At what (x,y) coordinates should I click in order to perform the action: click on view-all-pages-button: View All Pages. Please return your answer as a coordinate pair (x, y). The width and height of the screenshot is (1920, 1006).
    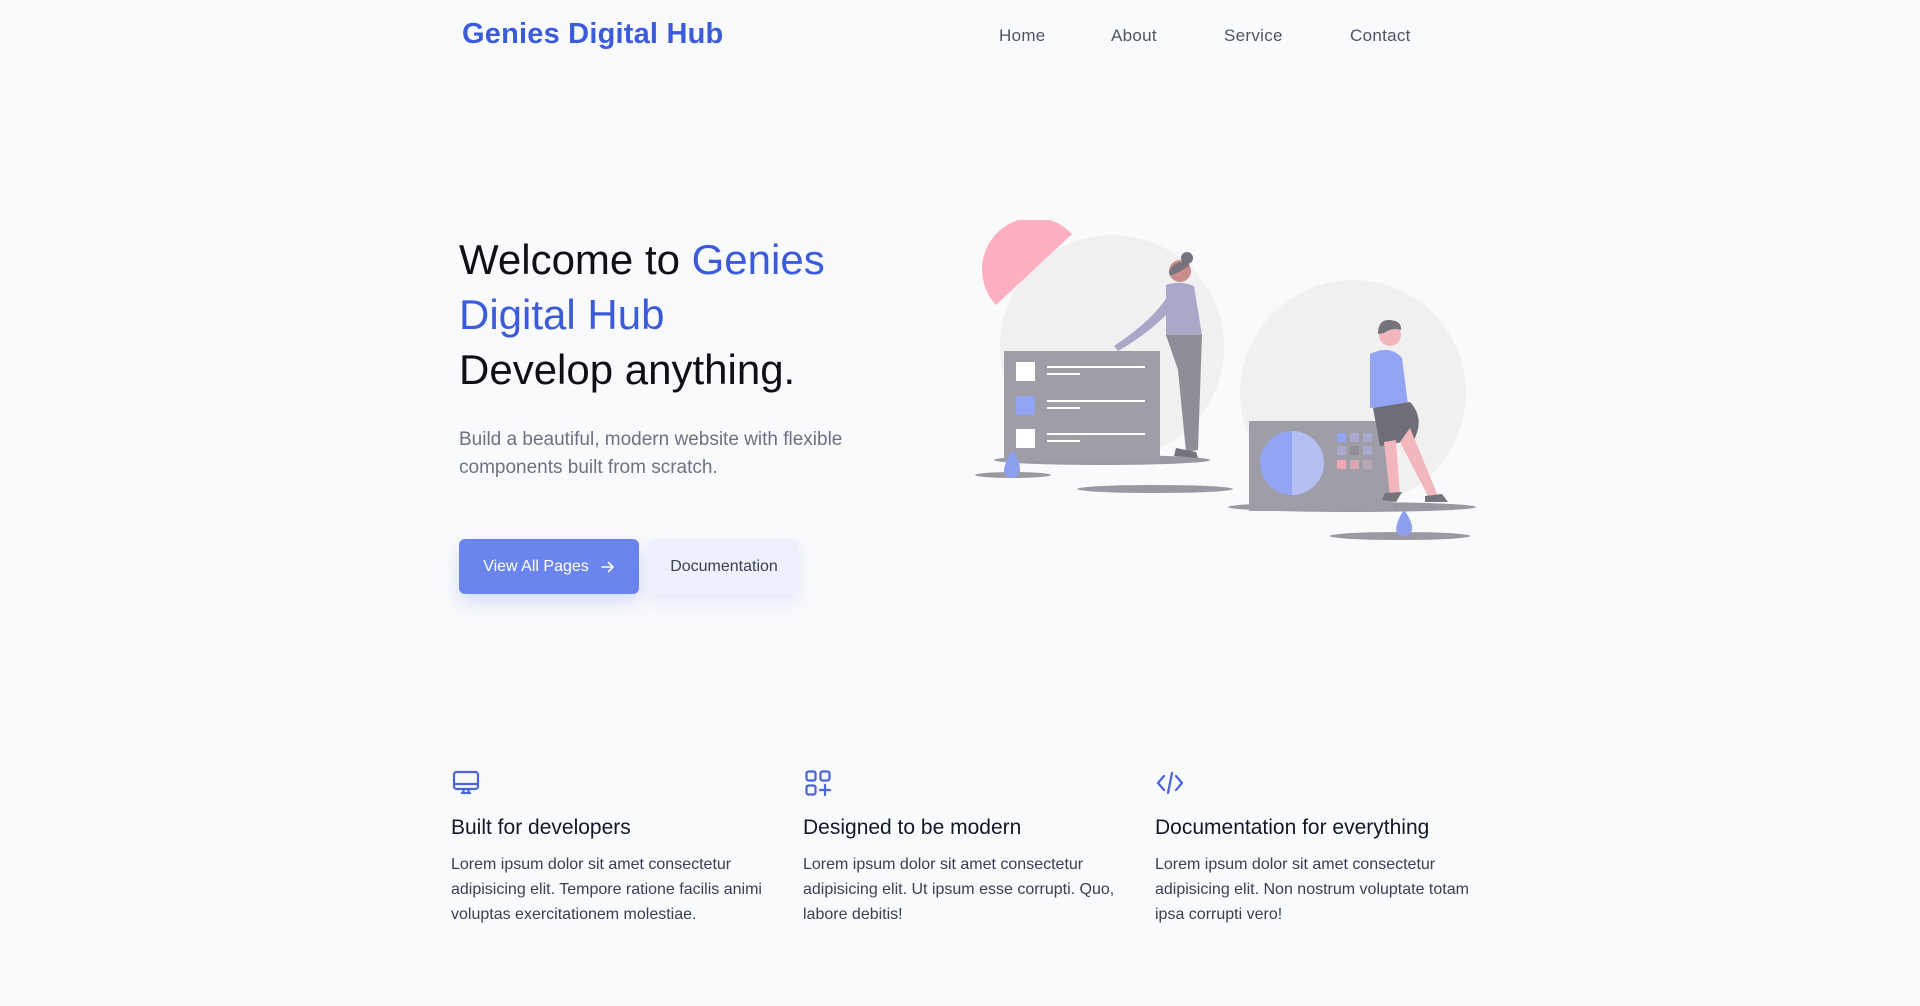
    Looking at the image, I should click on (549, 566).